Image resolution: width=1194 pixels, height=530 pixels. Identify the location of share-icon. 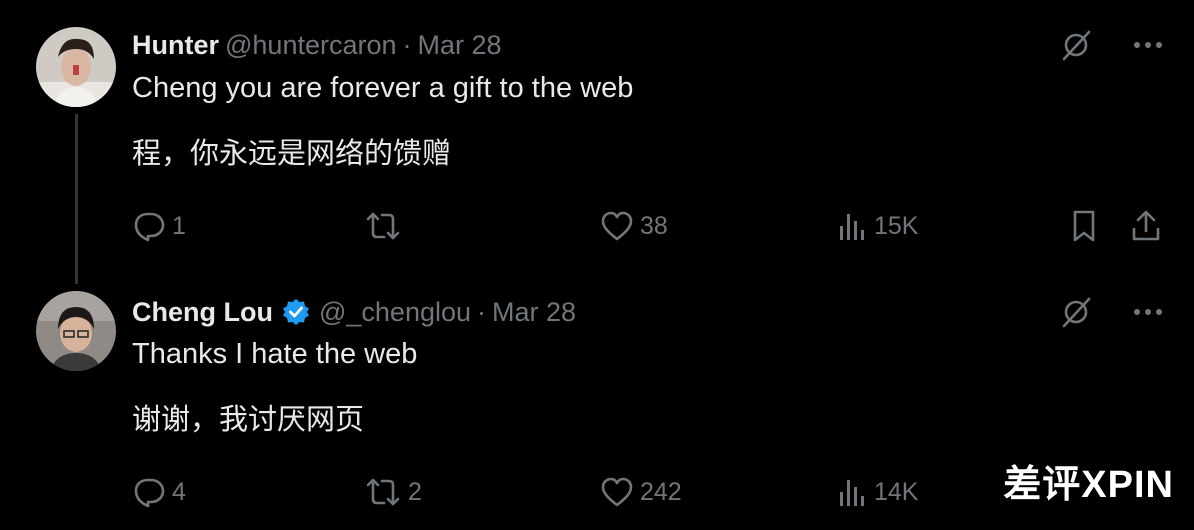
(1146, 225).